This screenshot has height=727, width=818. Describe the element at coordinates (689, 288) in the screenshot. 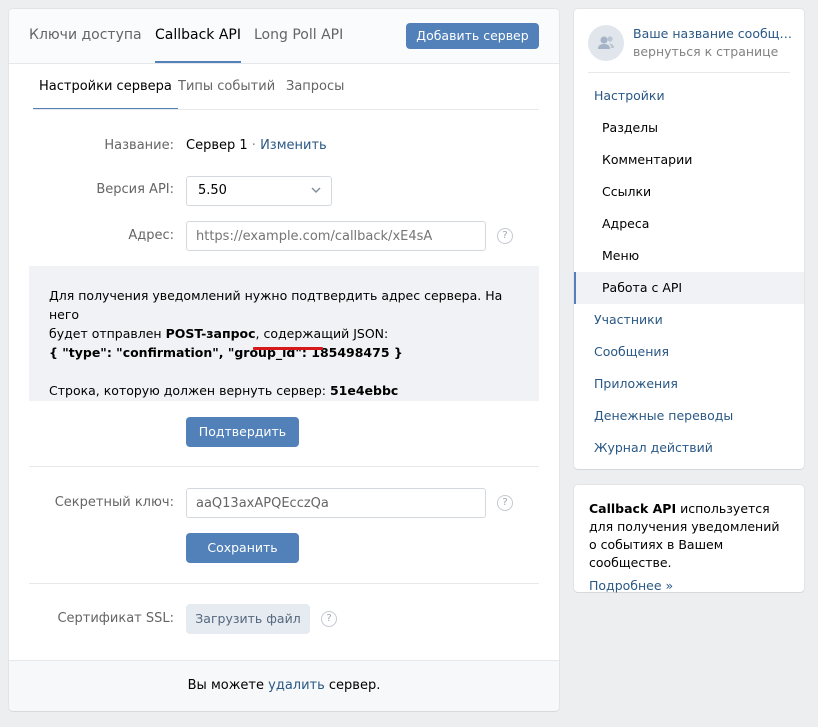

I see `sidebar-item-6: Работа с API` at that location.